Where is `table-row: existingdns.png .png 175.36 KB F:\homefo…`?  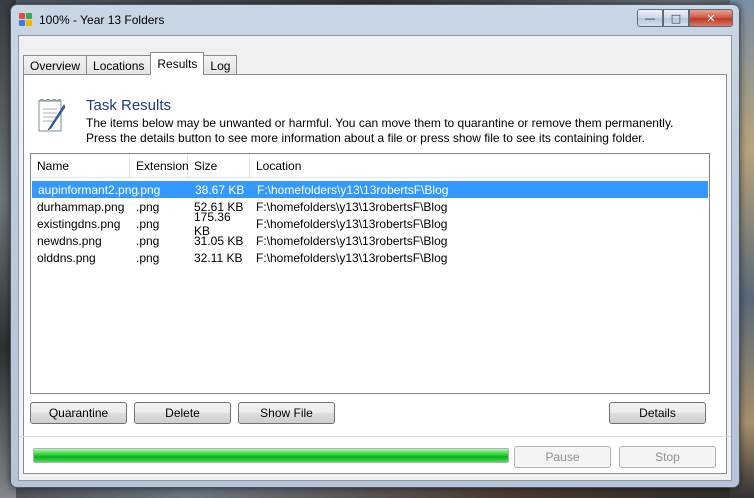 table-row: existingdns.png .png 175.36 KB F:\homefo… is located at coordinates (370, 223).